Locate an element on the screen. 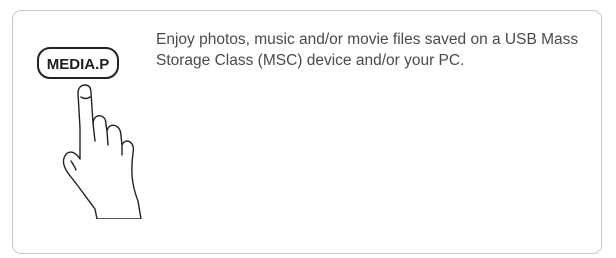  hand-pointer-icon is located at coordinates (102, 151).